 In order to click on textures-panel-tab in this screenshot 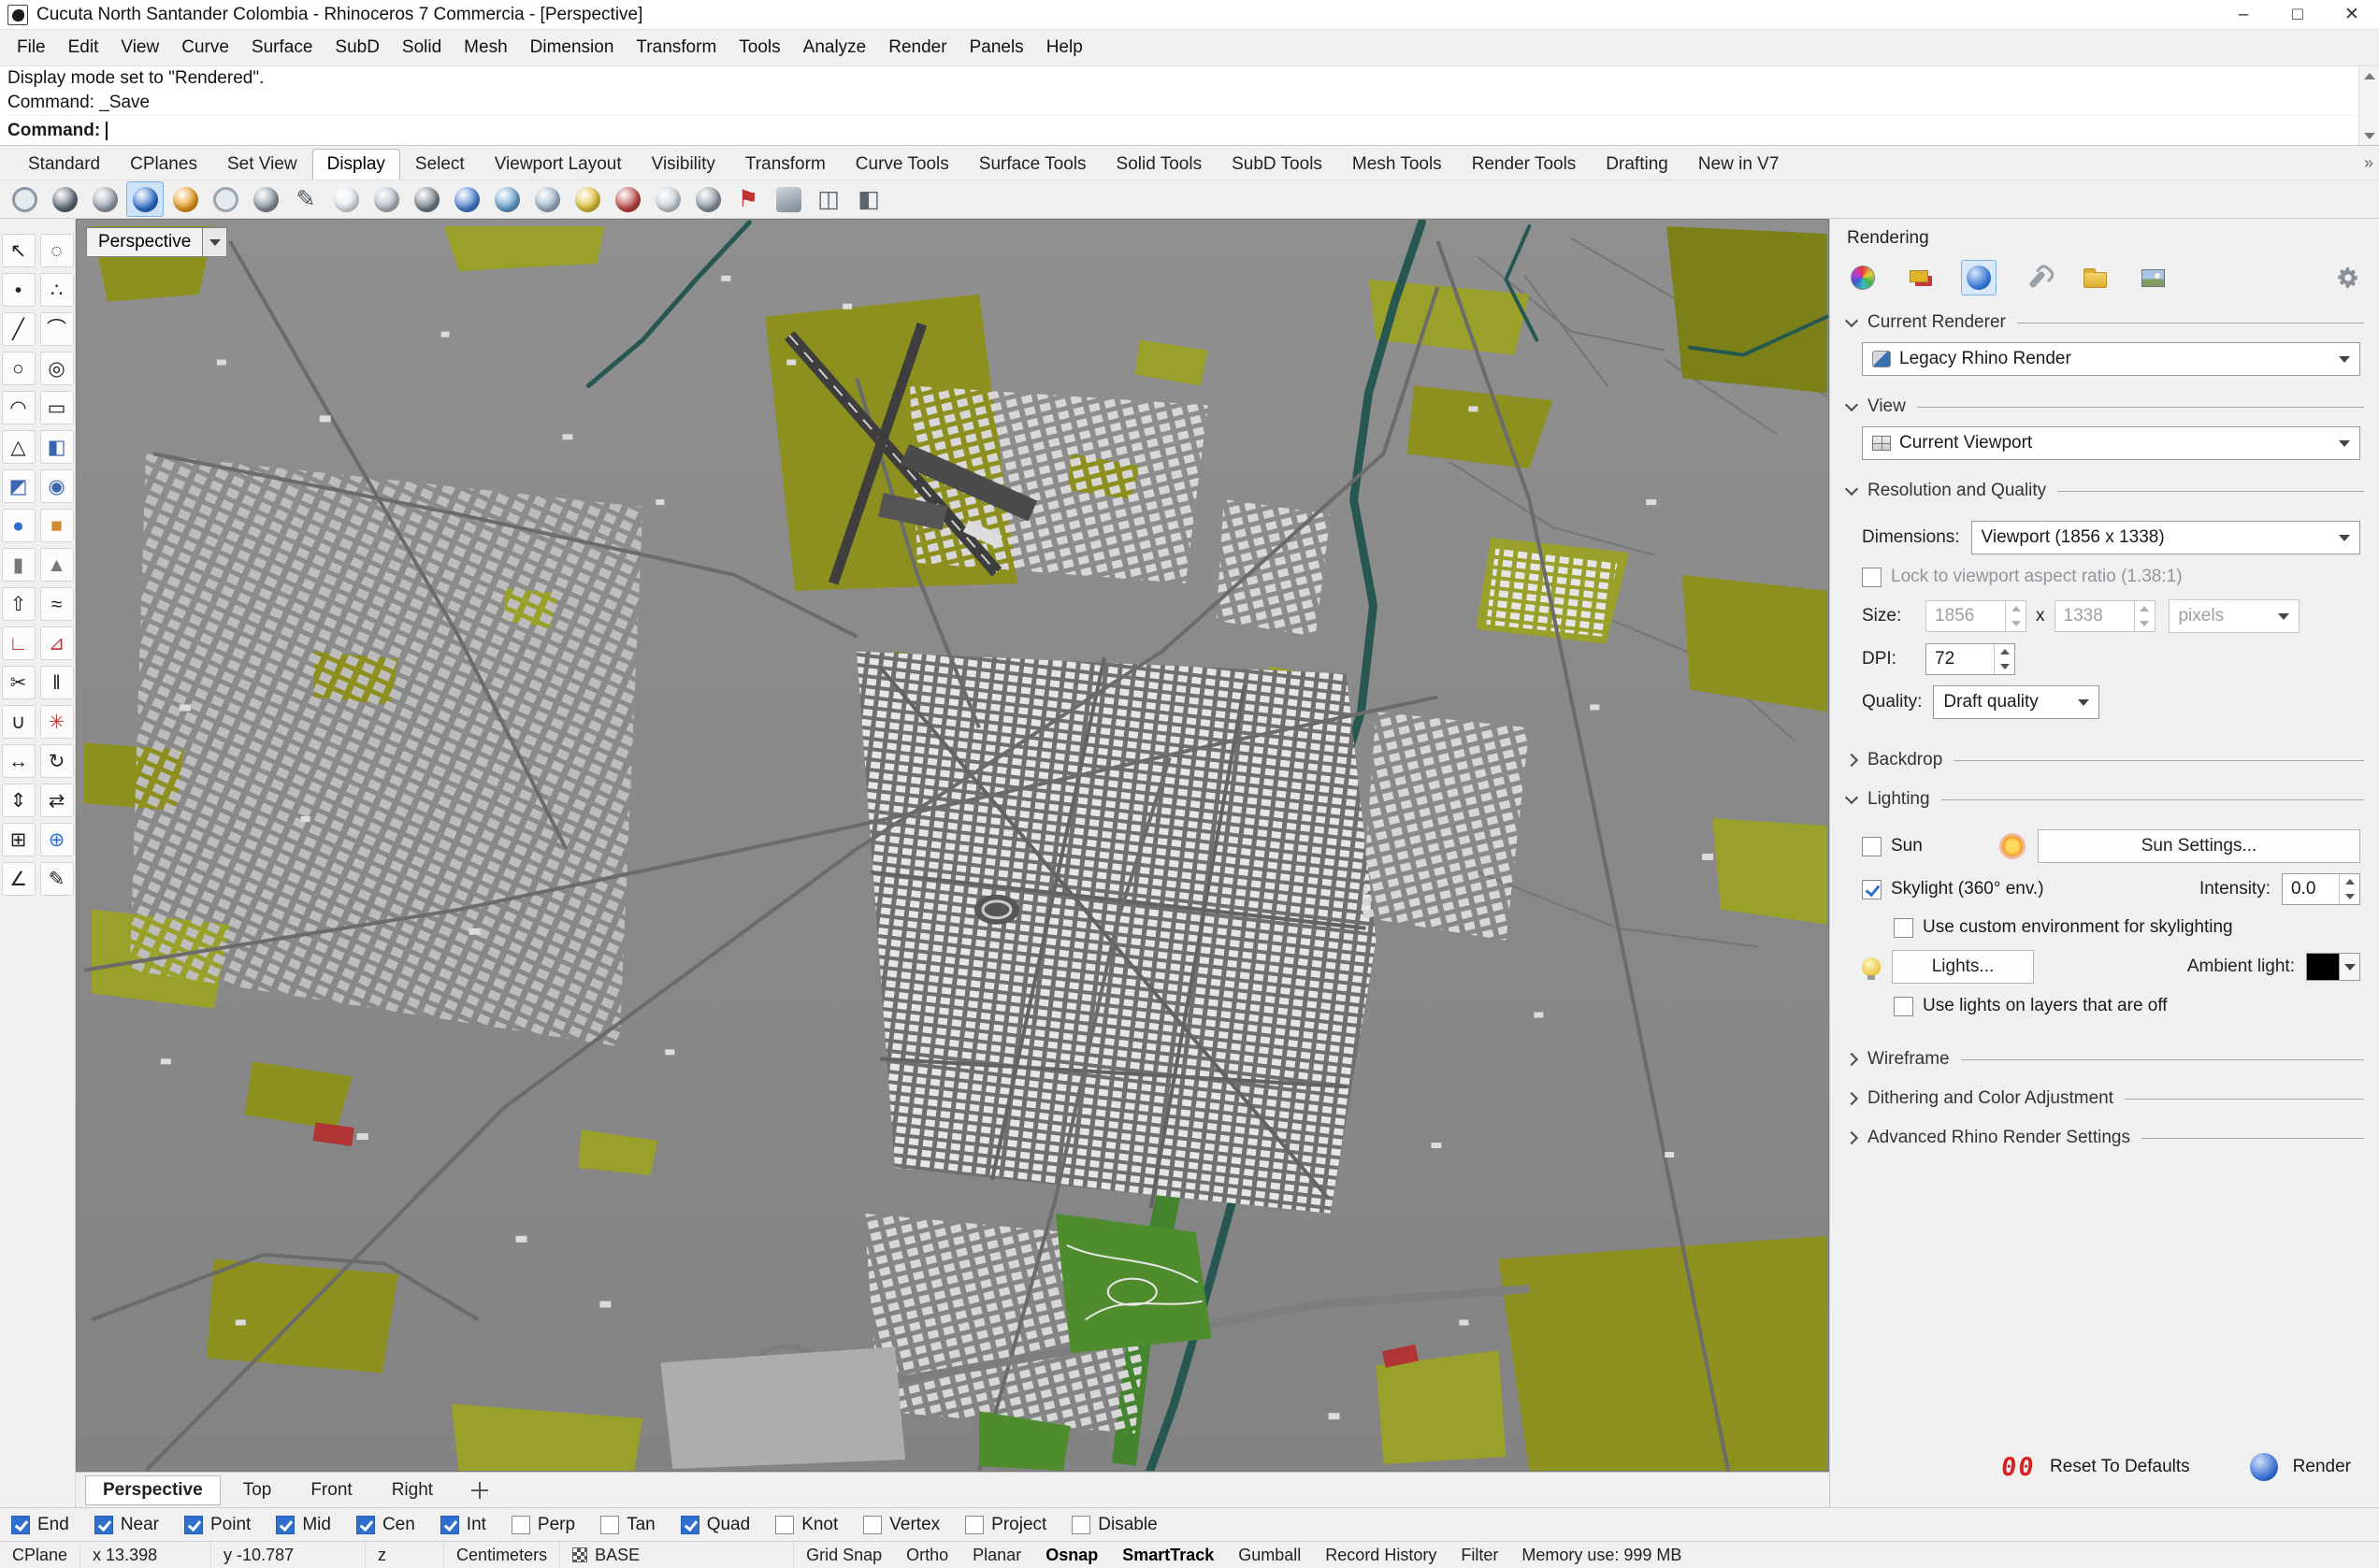, I will do `click(2152, 277)`.